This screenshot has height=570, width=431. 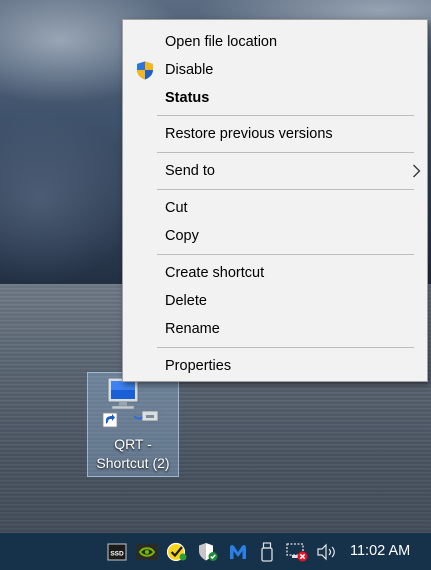 I want to click on menu-item-copy: Copy, so click(x=275, y=236).